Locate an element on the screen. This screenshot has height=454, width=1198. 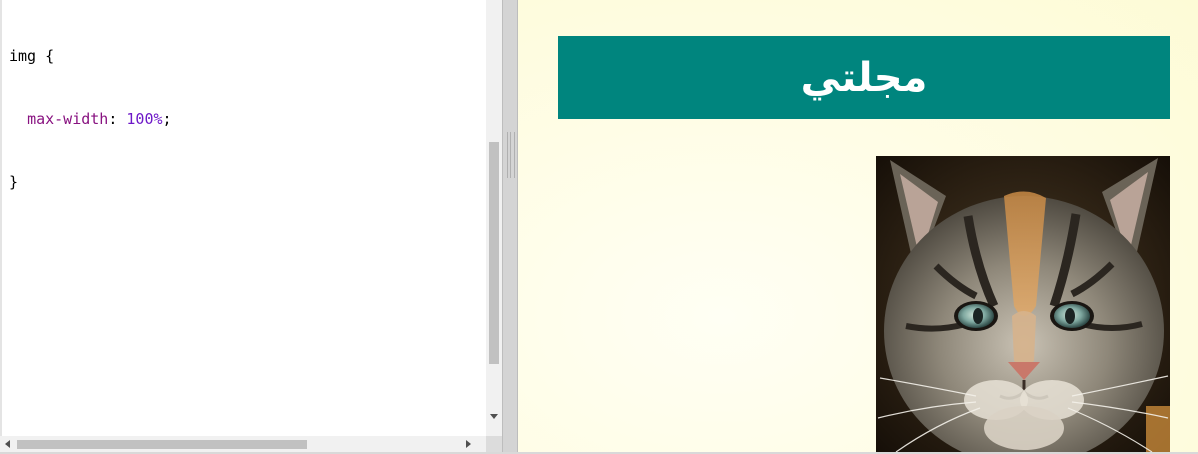
editor-gutter is located at coordinates (1, 218).